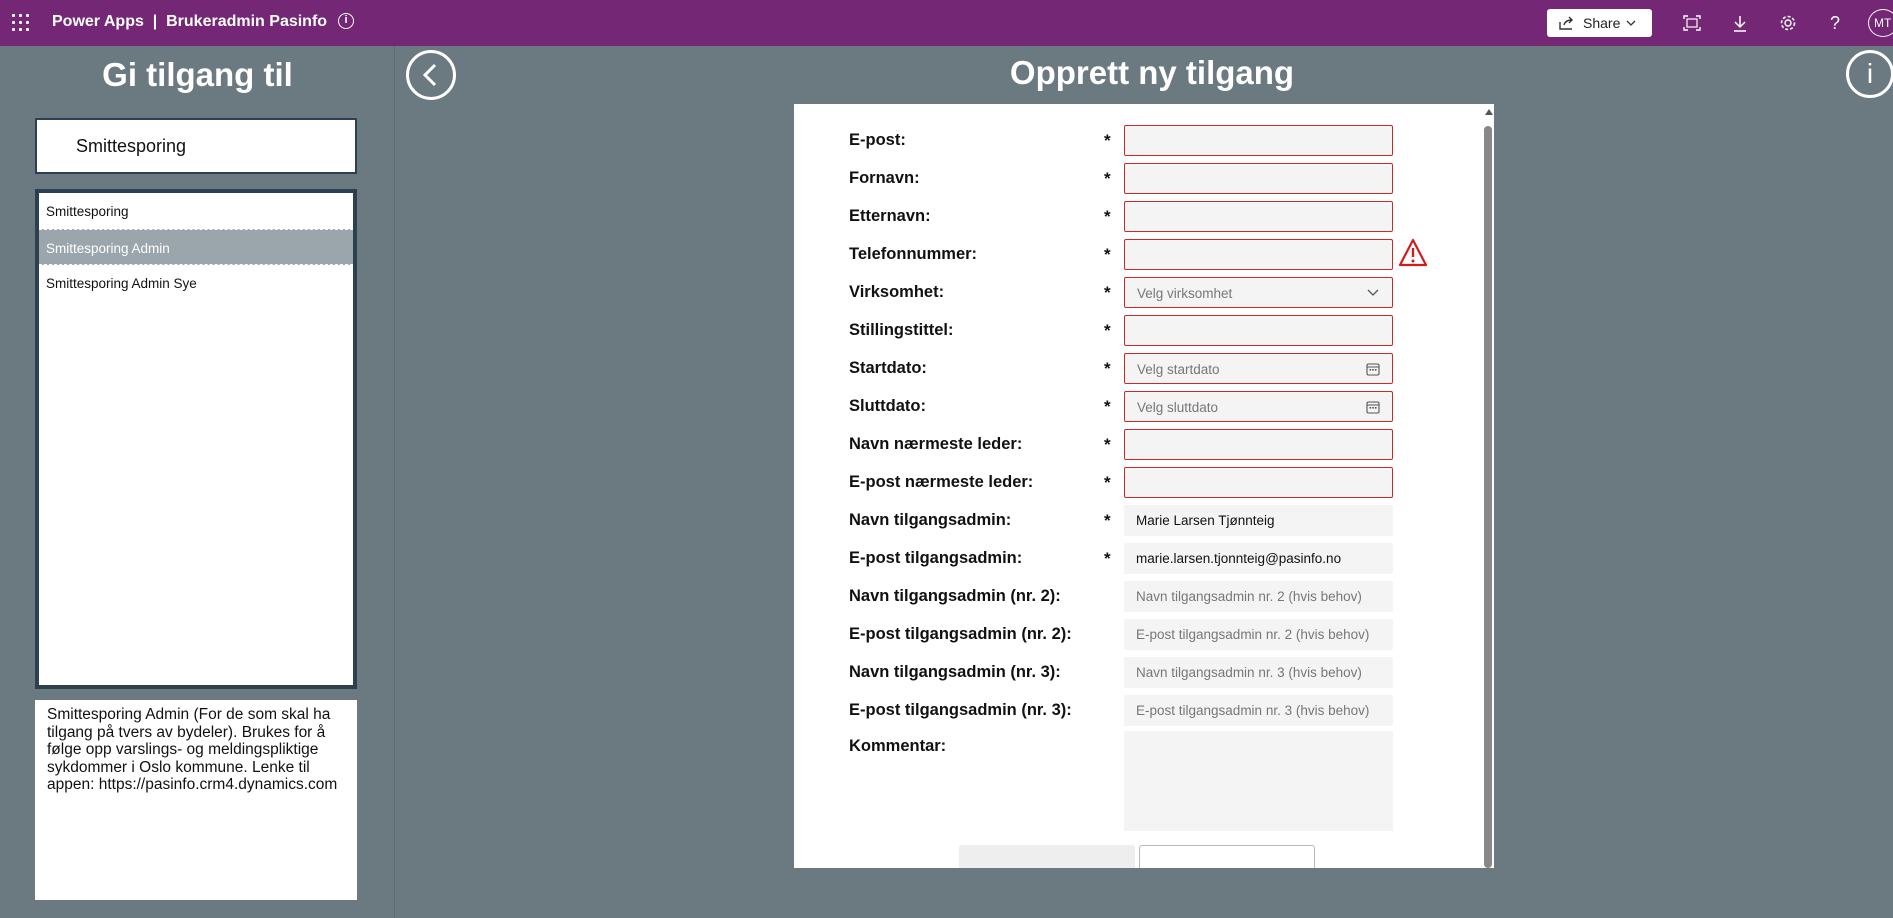  Describe the element at coordinates (955, 596) in the screenshot. I see `field-label: Navn tilgangsadmin (nr. 2):` at that location.